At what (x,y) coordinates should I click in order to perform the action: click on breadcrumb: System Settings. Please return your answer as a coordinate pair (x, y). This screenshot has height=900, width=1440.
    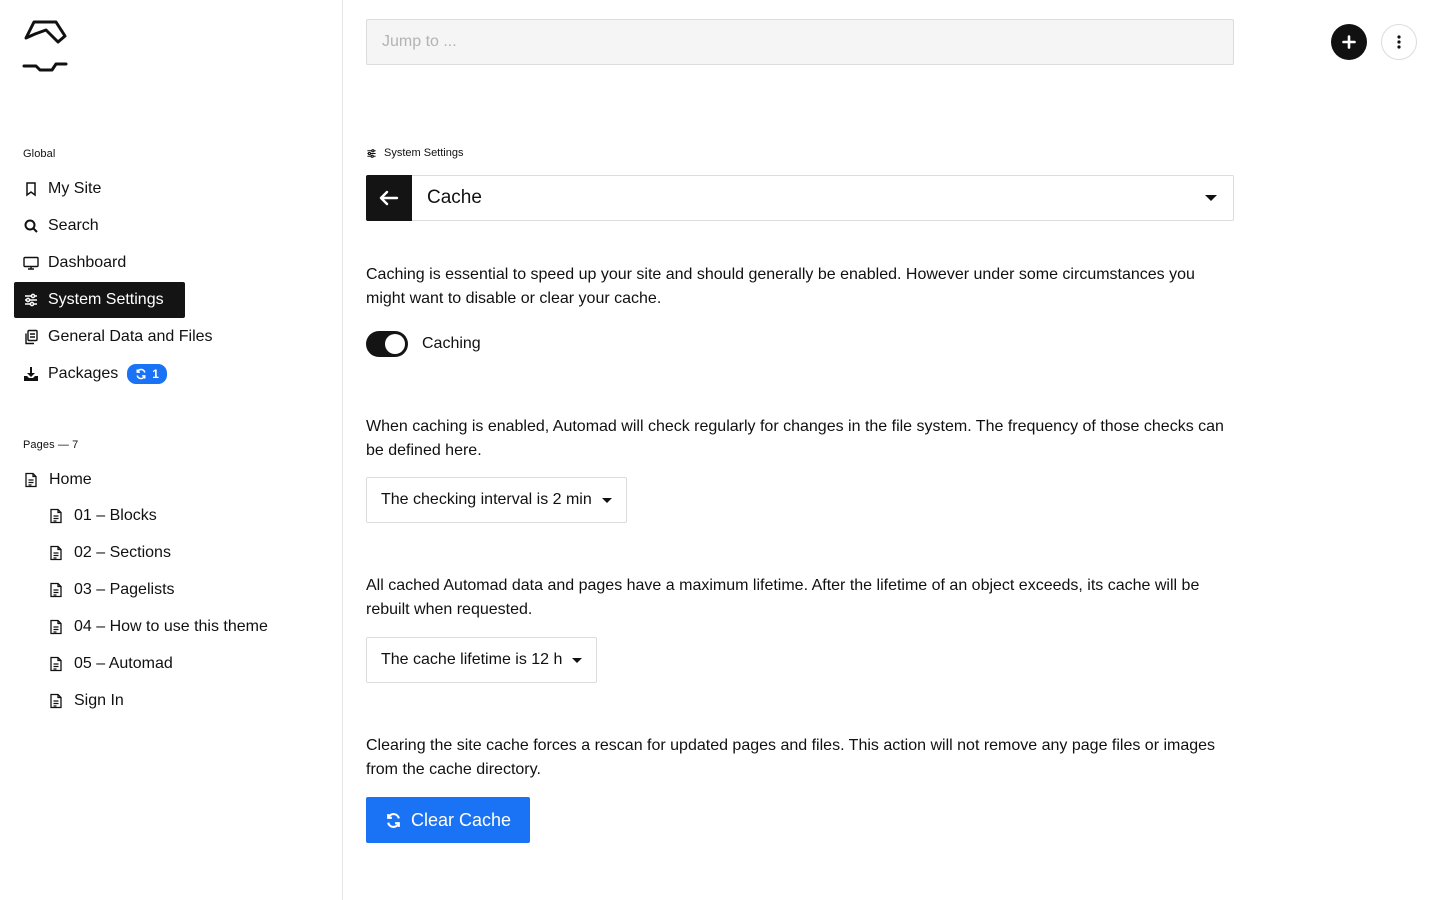
    Looking at the image, I should click on (414, 153).